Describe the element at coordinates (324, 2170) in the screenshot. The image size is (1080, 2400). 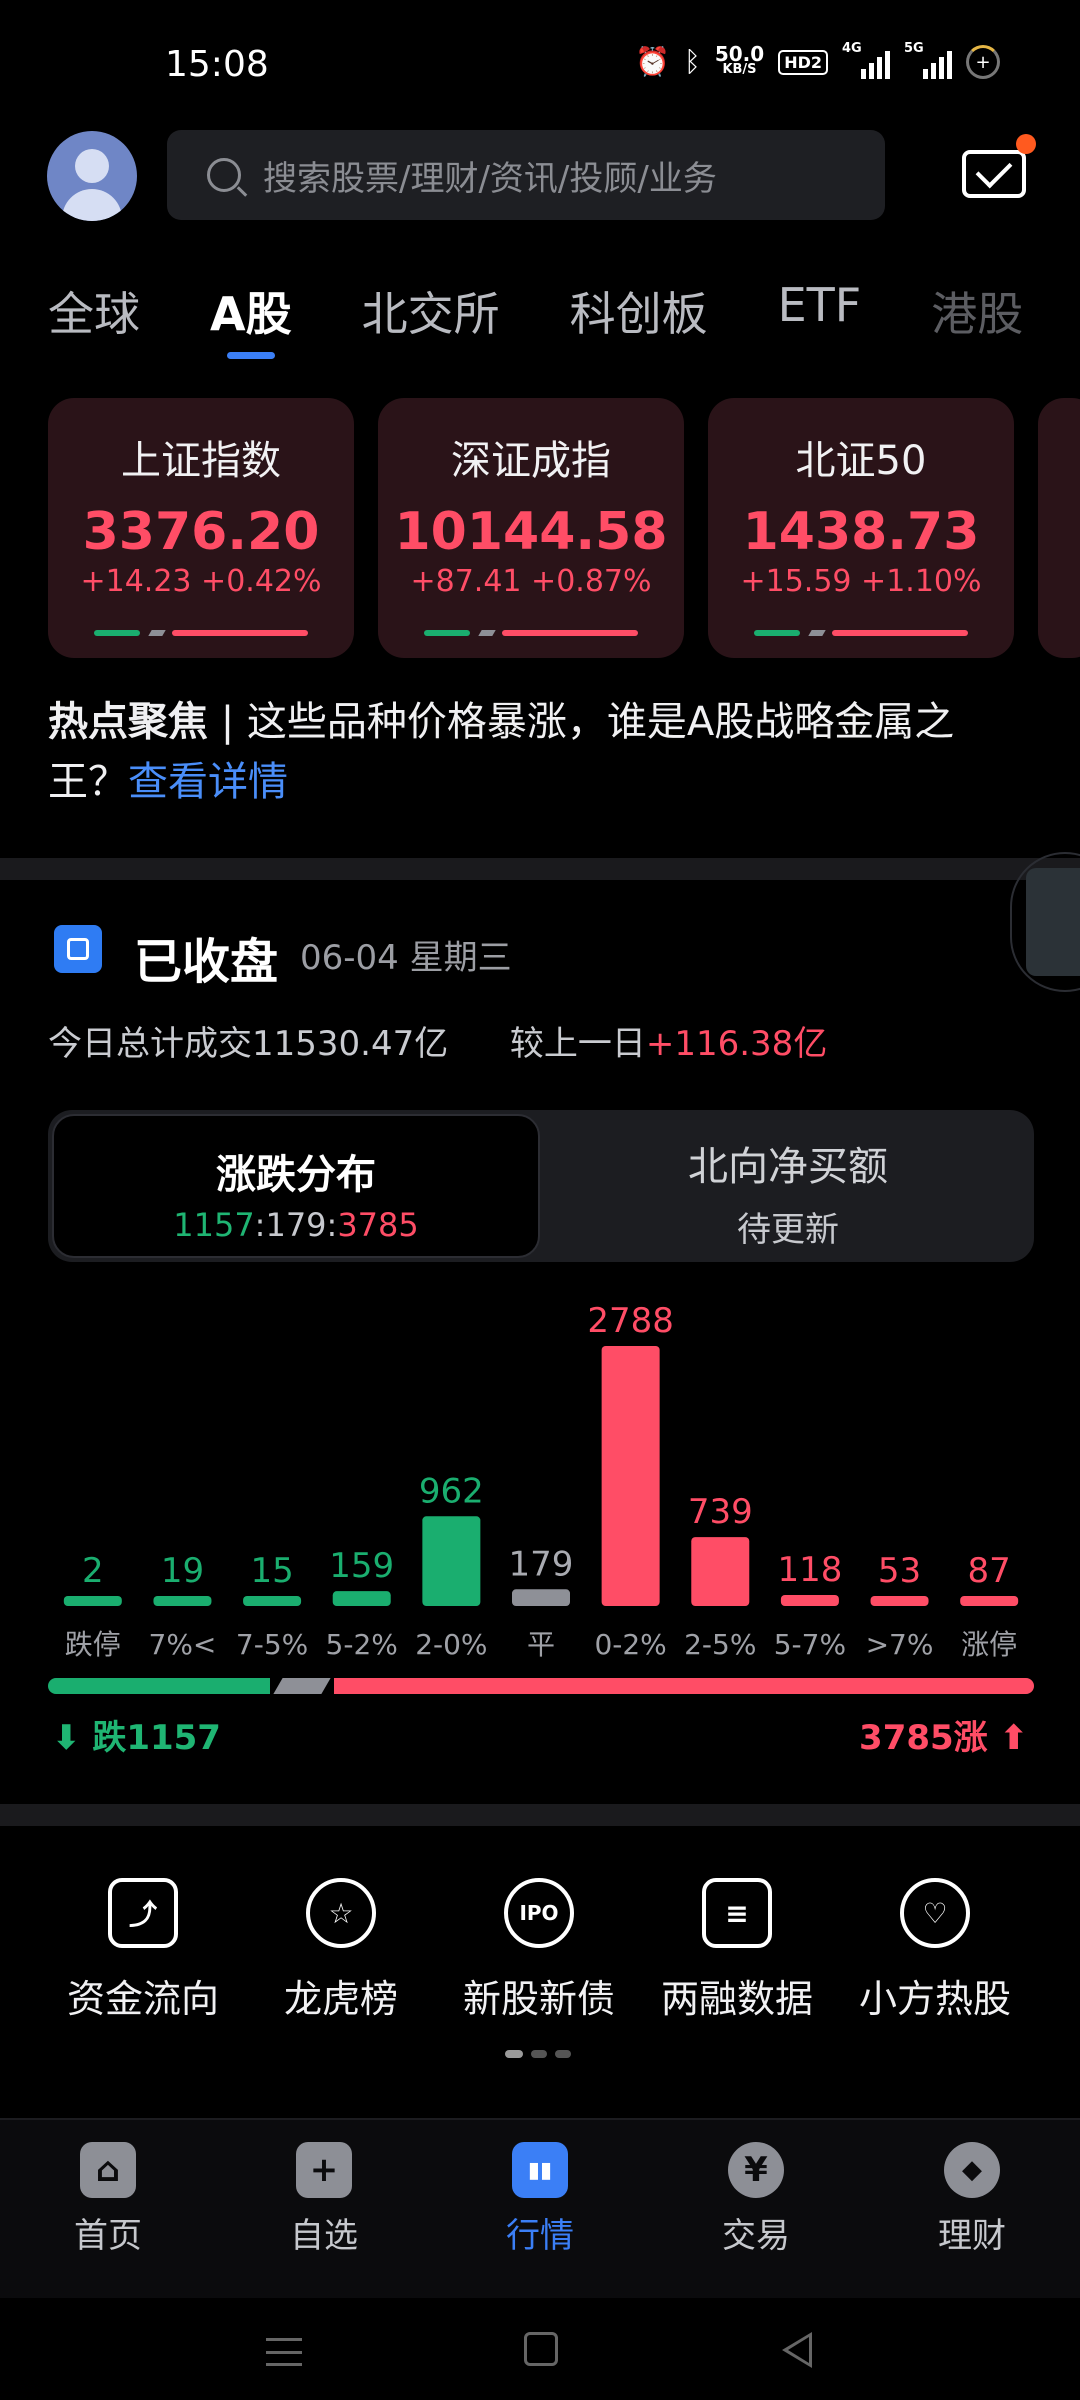
I see `watchlist-add-icon: +` at that location.